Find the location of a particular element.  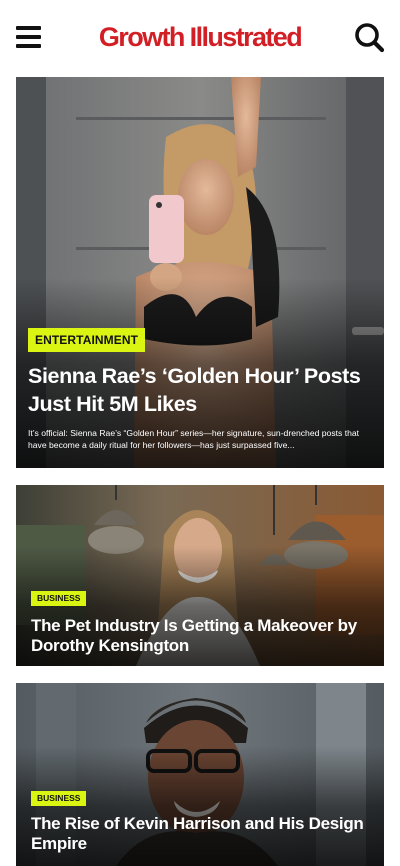

site-header: Growth Illustrated is located at coordinates (200, 39).